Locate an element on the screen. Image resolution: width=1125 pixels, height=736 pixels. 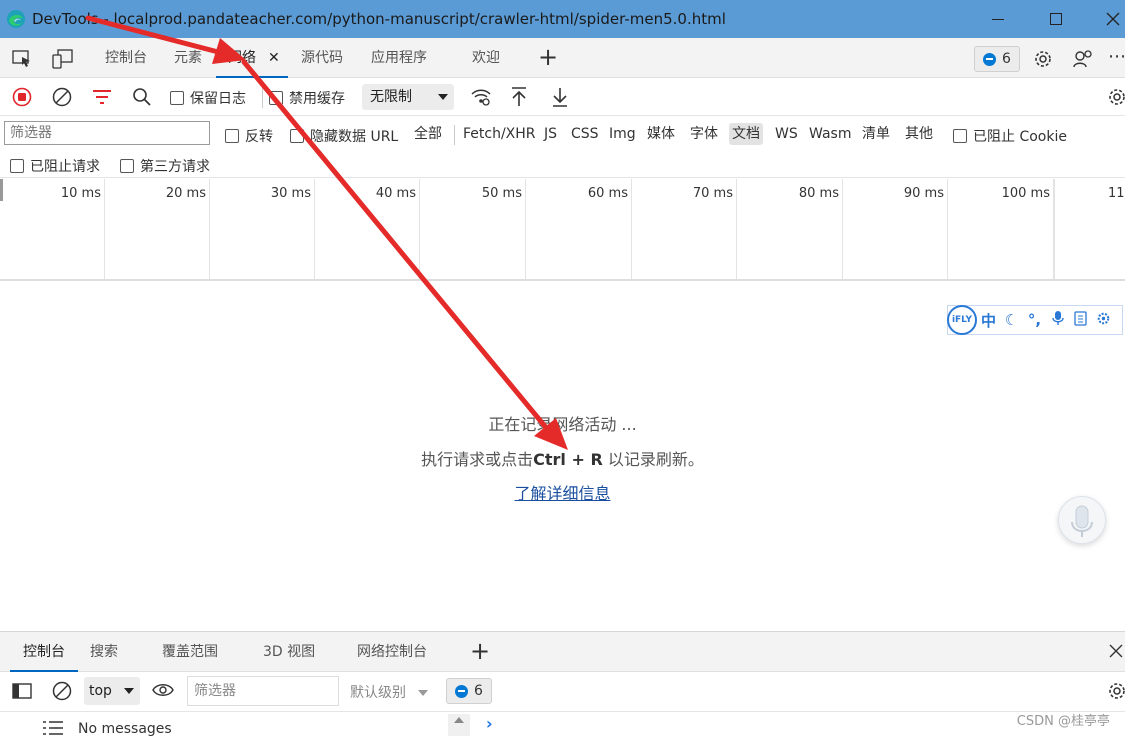
import-har-button is located at coordinates (519, 99).